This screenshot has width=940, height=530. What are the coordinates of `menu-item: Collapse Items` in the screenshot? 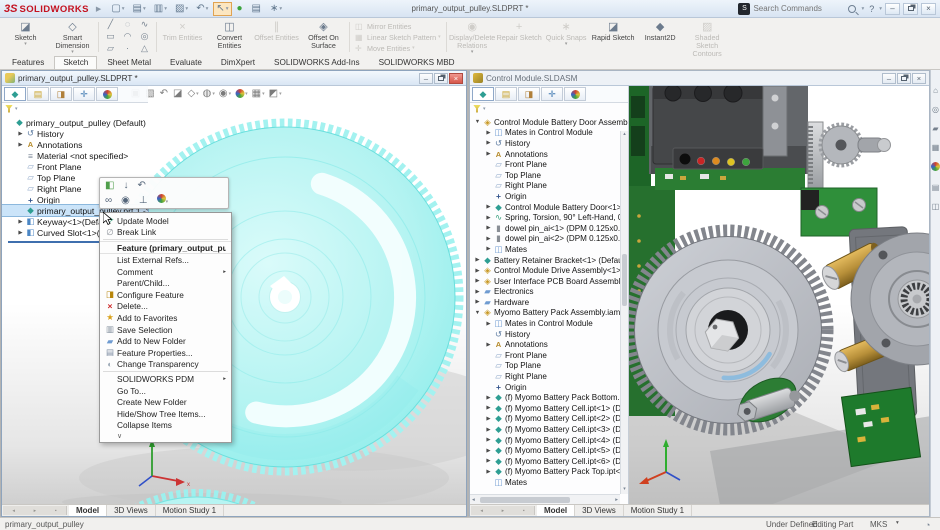 It's located at (165, 426).